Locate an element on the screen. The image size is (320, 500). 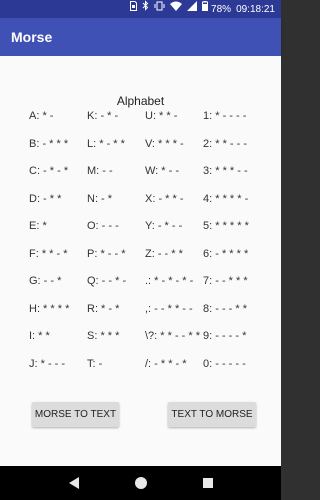
morse-code-entry: ,: - - * * - - is located at coordinates (169, 308).